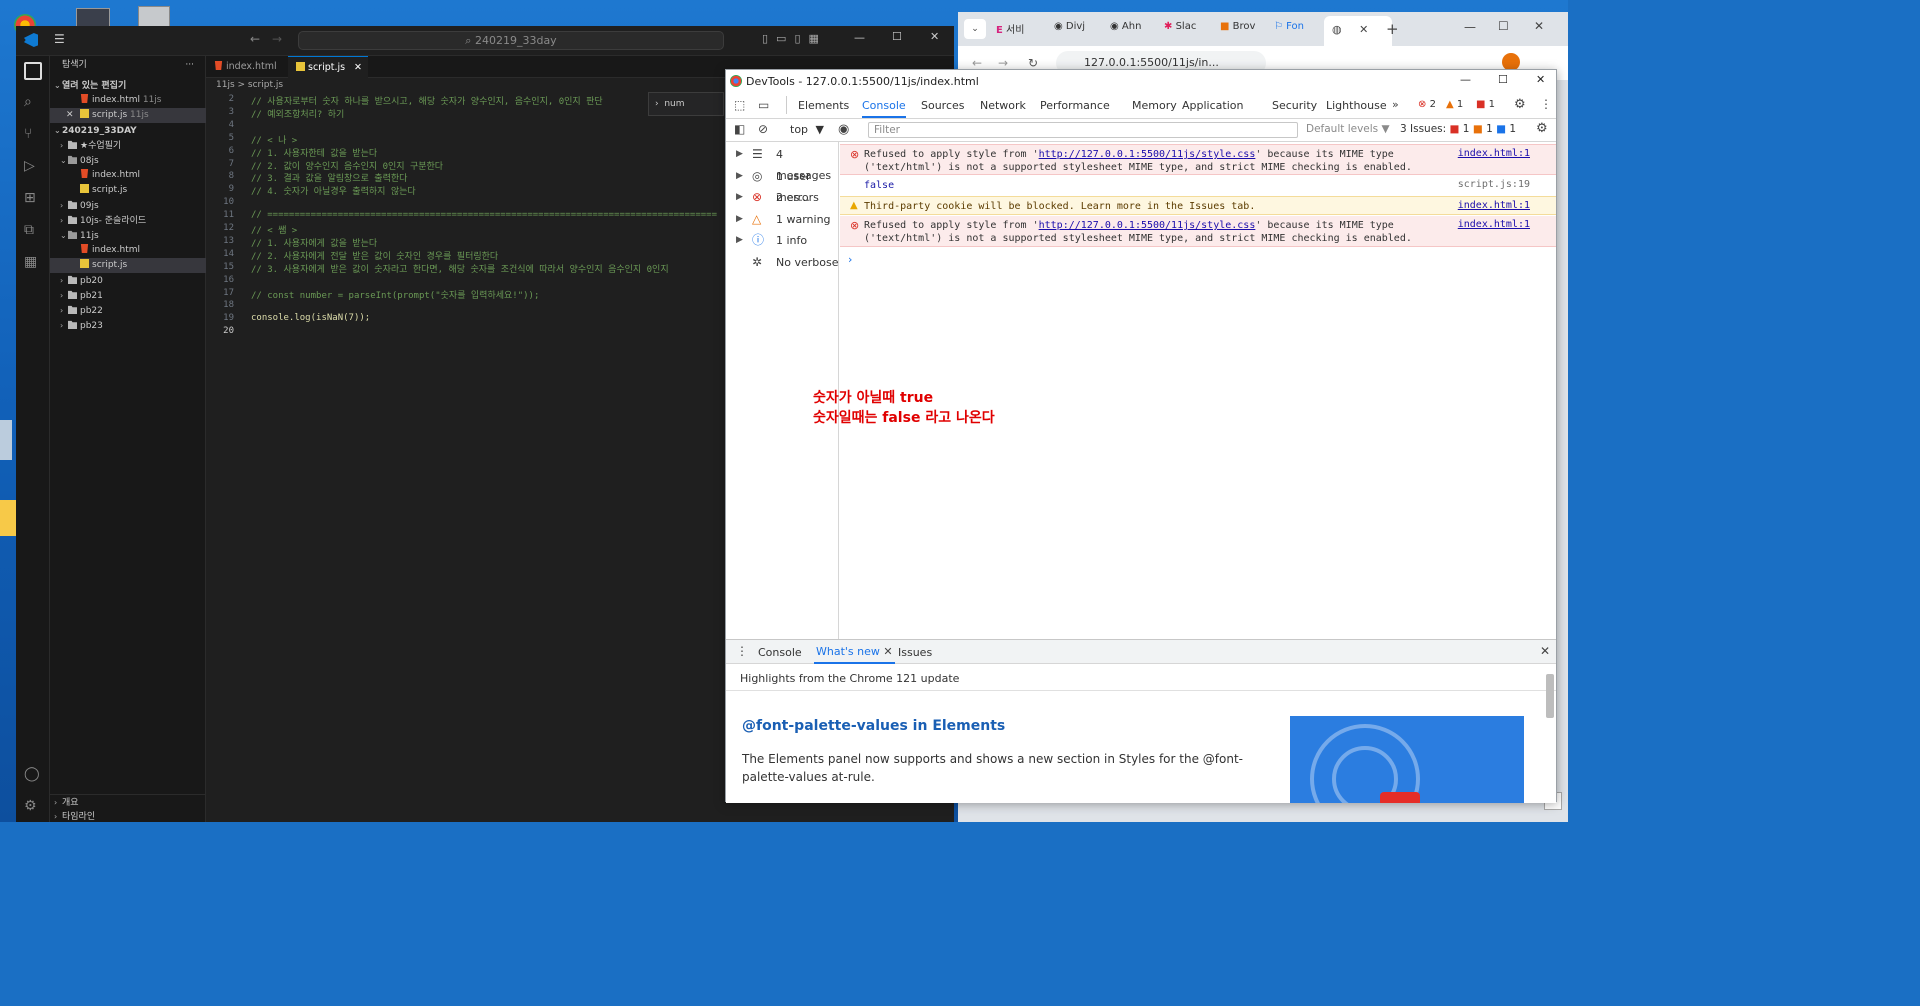 This screenshot has height=1006, width=1920. What do you see at coordinates (329, 177) in the screenshot?
I see `code-line: // 3. 결과 값을 알림창으로 출력한다` at bounding box center [329, 177].